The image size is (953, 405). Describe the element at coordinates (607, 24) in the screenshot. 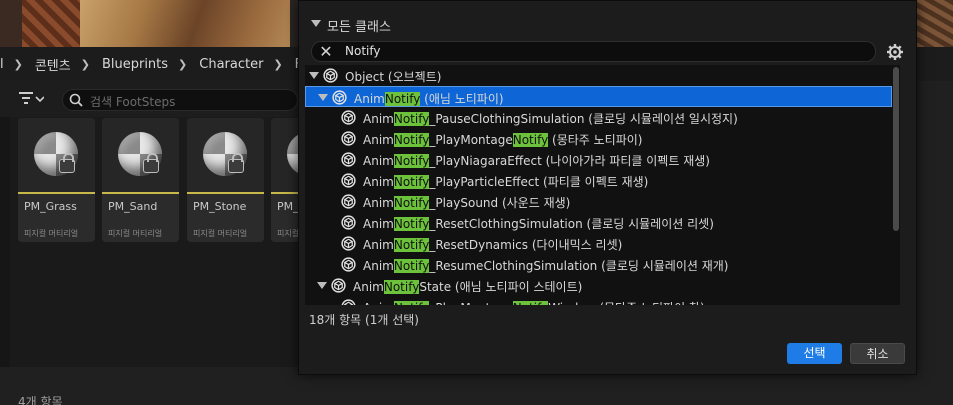

I see `class-picker-header: 모든 클래스` at that location.